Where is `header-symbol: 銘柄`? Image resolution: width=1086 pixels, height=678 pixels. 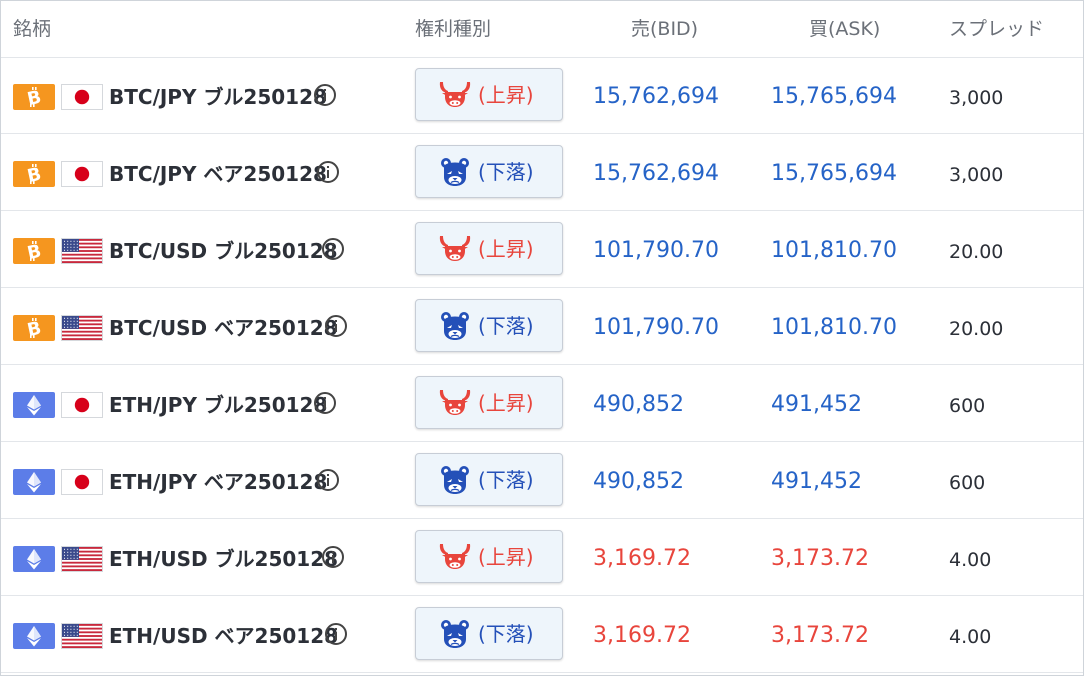
header-symbol: 銘柄 is located at coordinates (32, 29).